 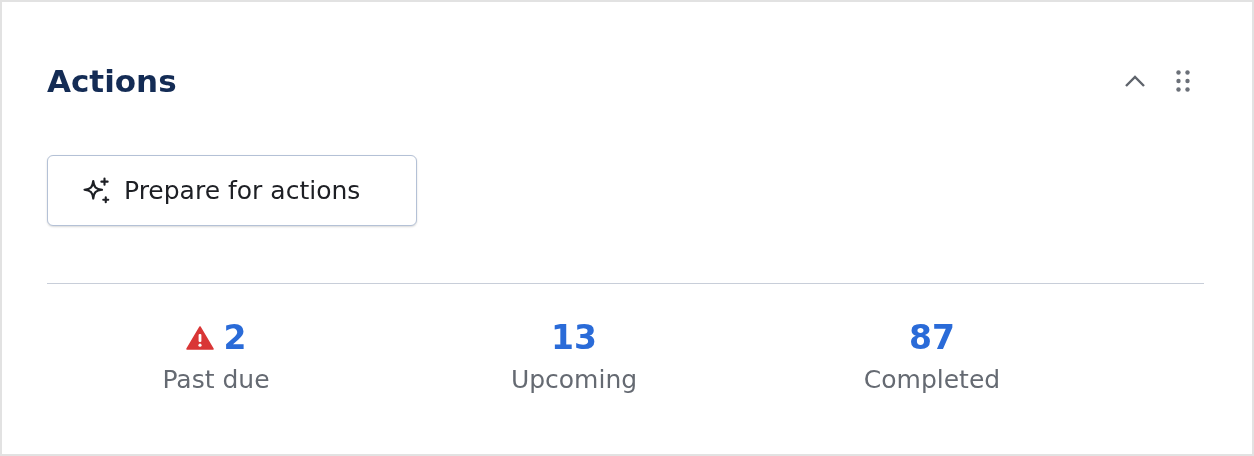 I want to click on stat-value: 13, so click(x=574, y=337).